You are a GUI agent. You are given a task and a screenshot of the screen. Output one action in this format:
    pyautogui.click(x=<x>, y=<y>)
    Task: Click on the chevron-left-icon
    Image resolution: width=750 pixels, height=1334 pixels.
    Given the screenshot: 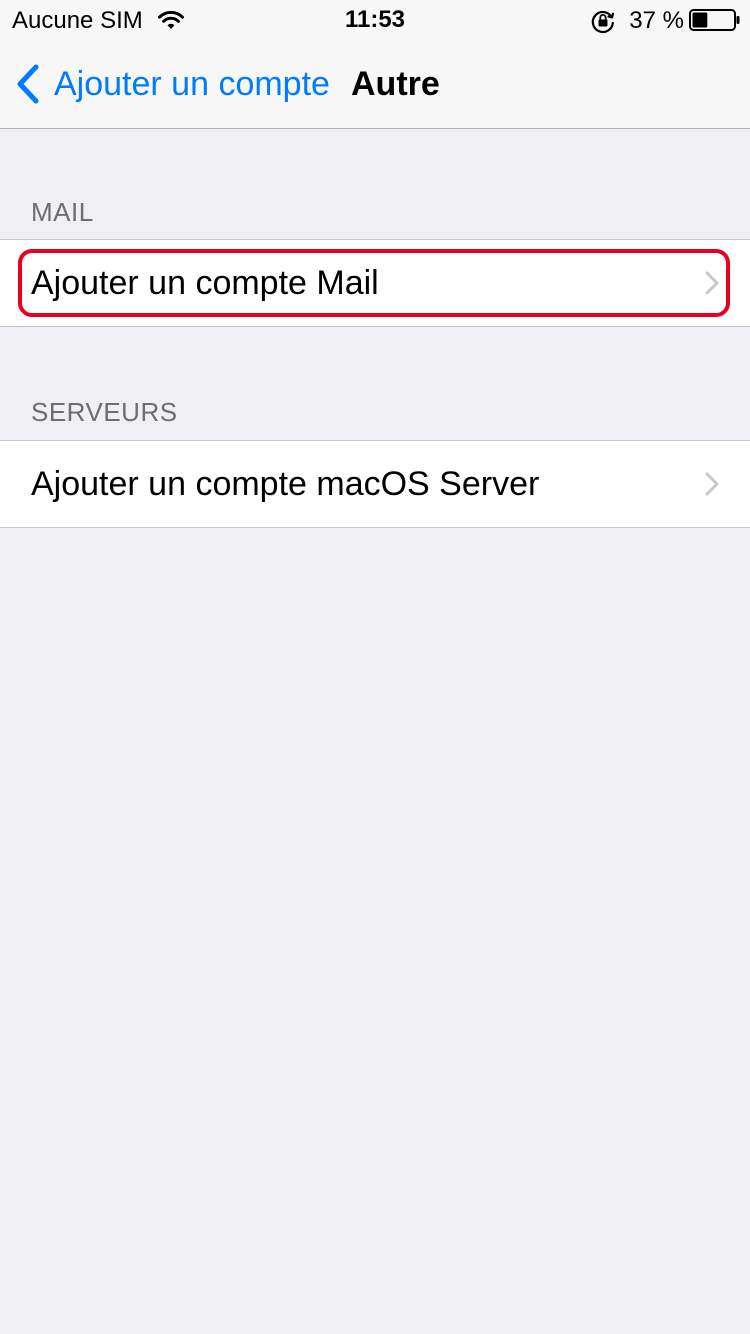 What is the action you would take?
    pyautogui.click(x=28, y=84)
    